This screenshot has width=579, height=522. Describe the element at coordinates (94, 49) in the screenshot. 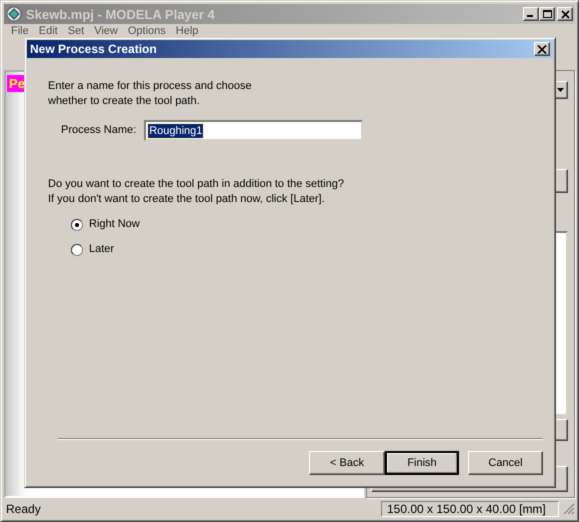

I see `dialog-title: New Process Creation` at that location.